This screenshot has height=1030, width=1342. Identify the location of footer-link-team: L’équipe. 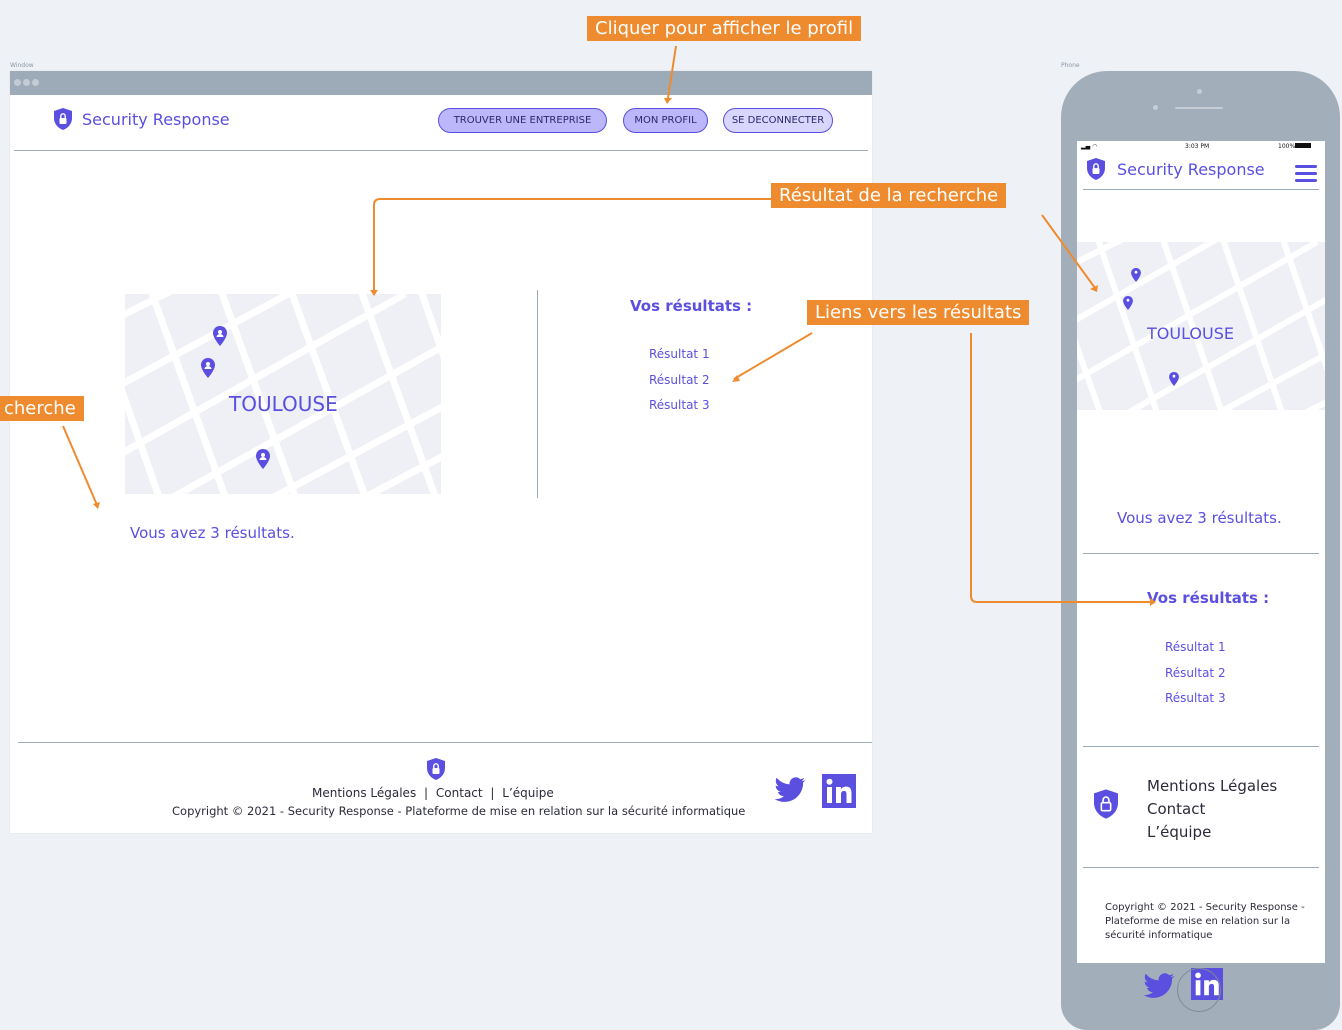
(527, 793).